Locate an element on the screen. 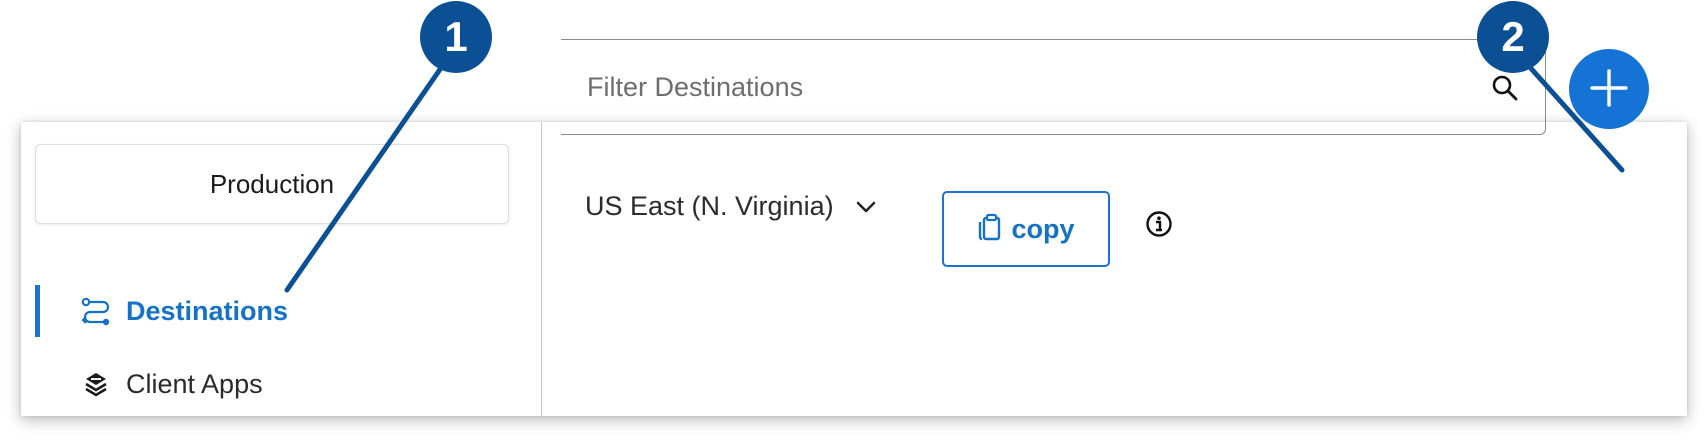 The image size is (1708, 440). clipboard-icon is located at coordinates (989, 229).